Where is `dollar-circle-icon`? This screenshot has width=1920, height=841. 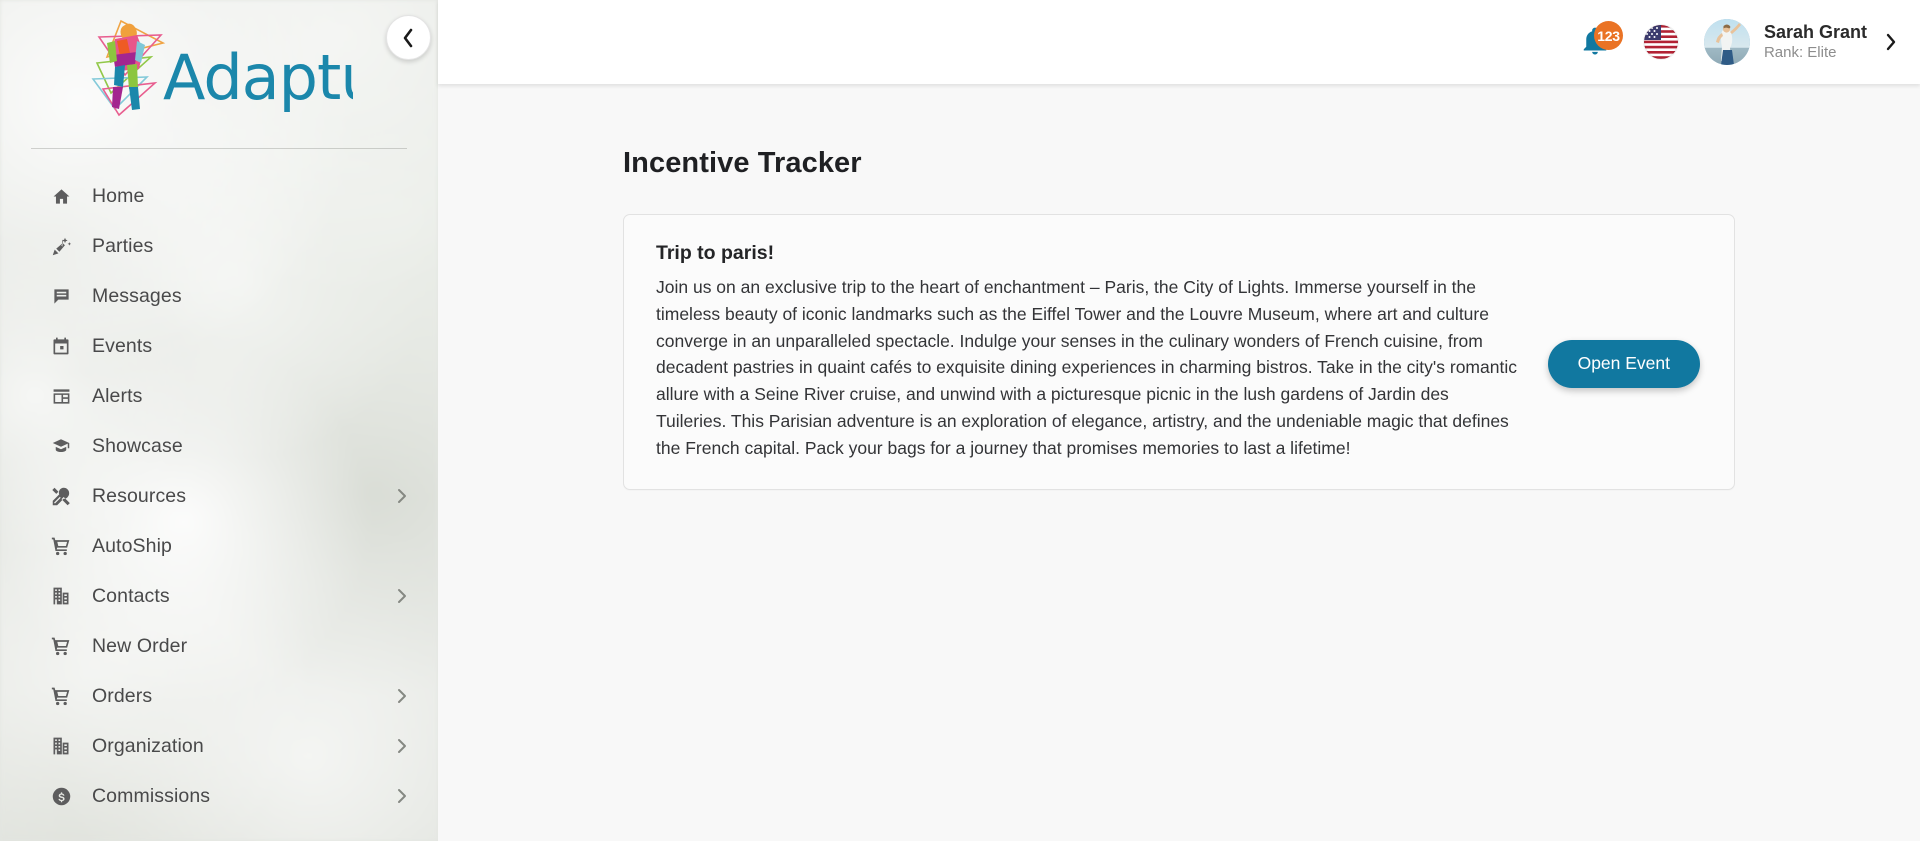
dollar-circle-icon is located at coordinates (61, 796).